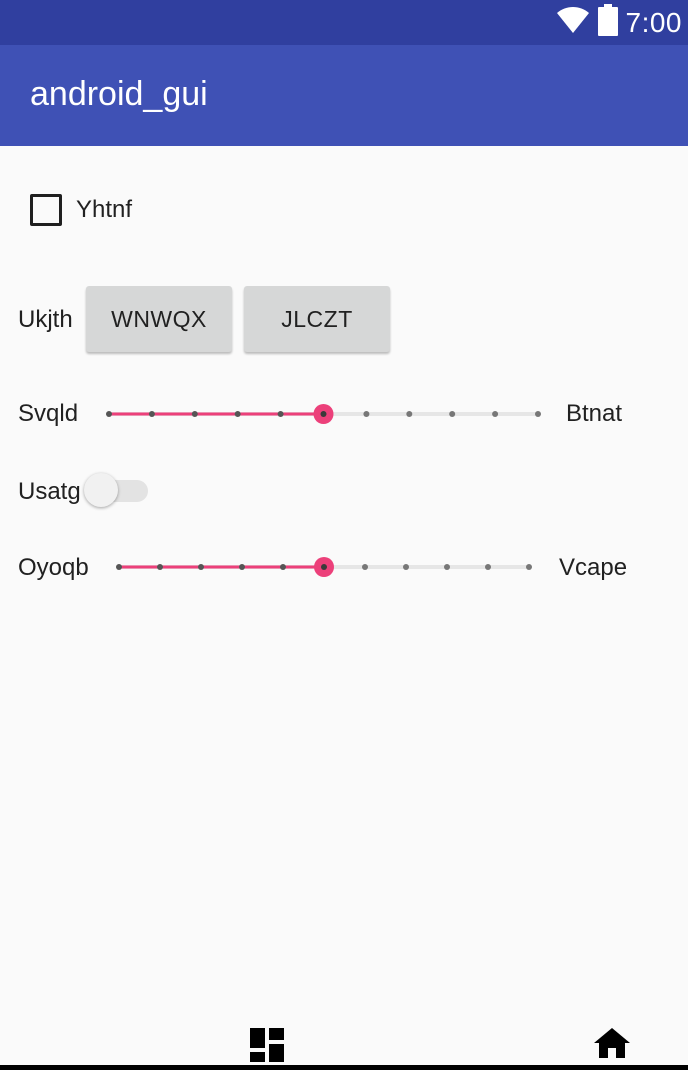 This screenshot has width=688, height=1070. What do you see at coordinates (119, 94) in the screenshot?
I see `app-title: android_gui` at bounding box center [119, 94].